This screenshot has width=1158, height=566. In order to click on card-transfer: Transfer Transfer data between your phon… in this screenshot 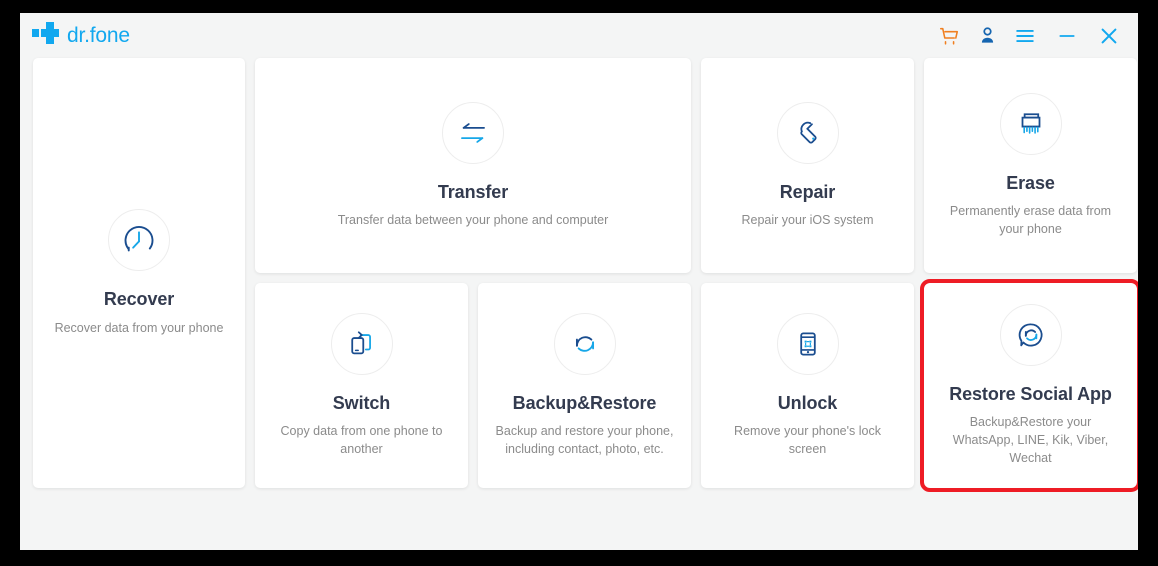, I will do `click(473, 165)`.